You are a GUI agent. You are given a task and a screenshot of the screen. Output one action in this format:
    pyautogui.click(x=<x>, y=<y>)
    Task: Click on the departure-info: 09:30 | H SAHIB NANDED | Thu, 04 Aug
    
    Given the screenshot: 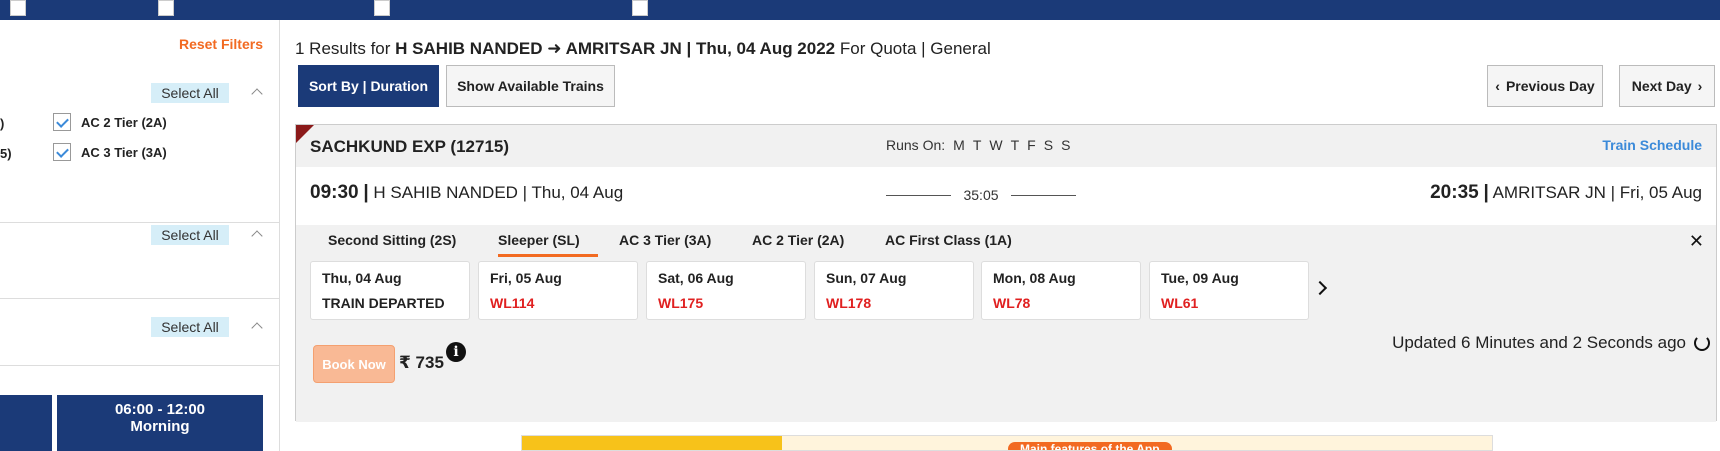 What is the action you would take?
    pyautogui.click(x=467, y=192)
    